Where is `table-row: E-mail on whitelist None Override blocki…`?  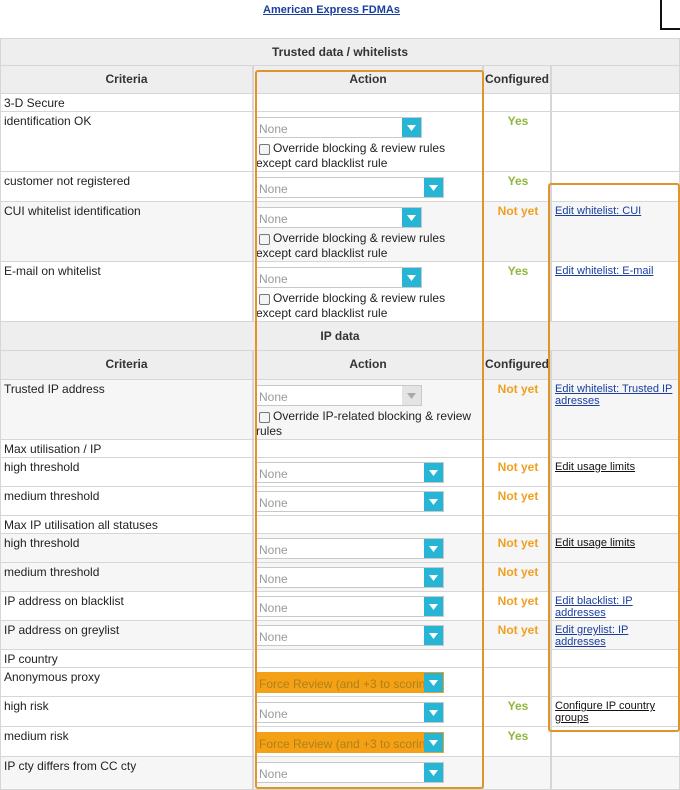
table-row: E-mail on whitelist None Override blocki… is located at coordinates (340, 292).